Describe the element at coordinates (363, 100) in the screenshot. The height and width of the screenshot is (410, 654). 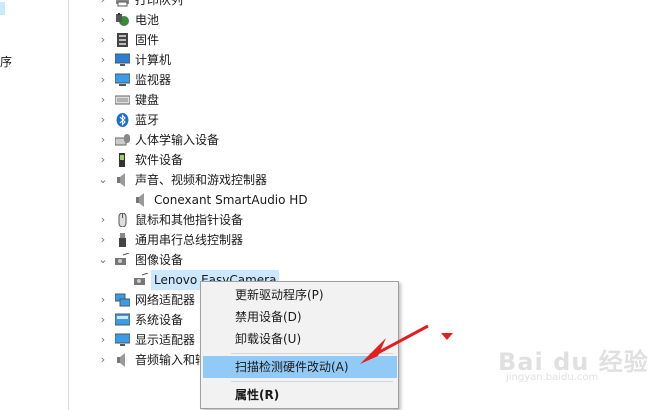
I see `tree-node-keyboards: › 键盘` at that location.